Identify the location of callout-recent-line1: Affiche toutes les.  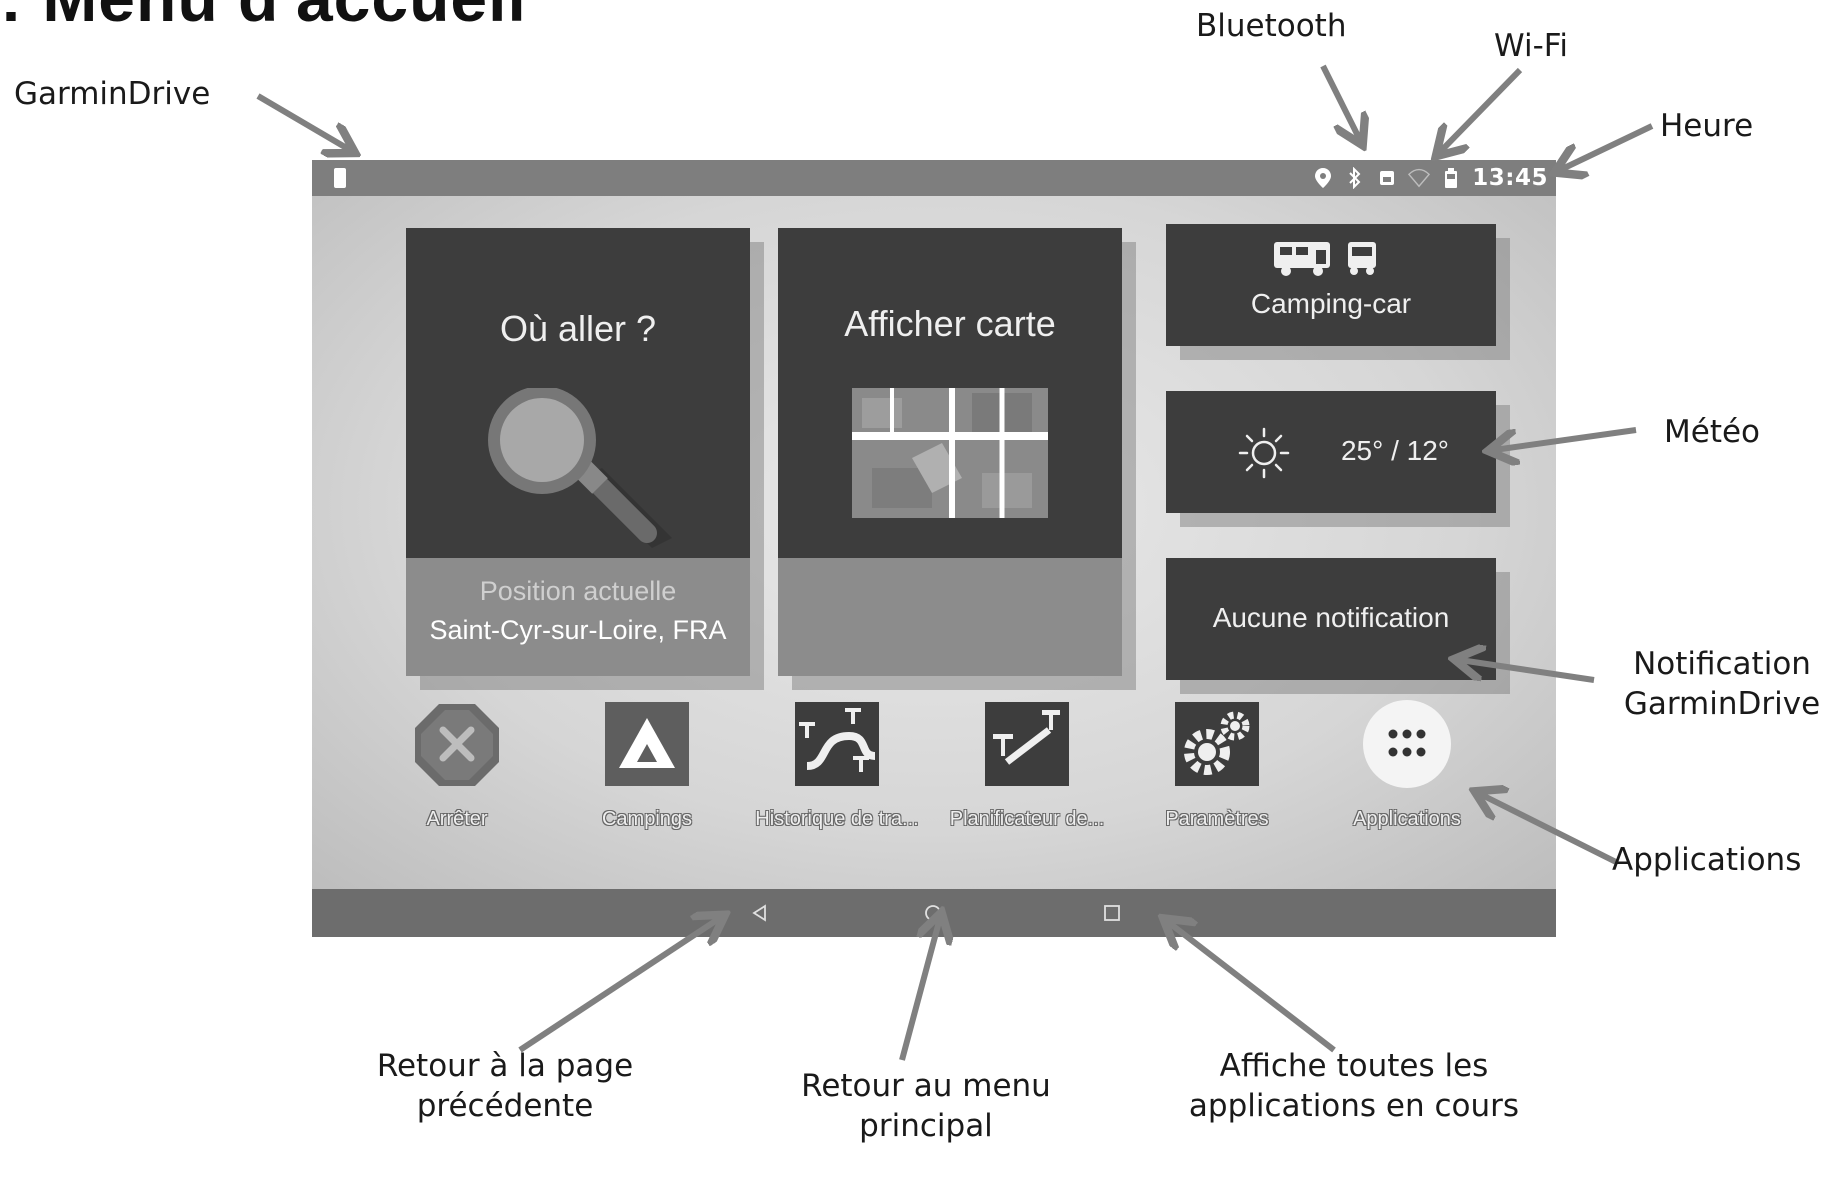
(1354, 1066).